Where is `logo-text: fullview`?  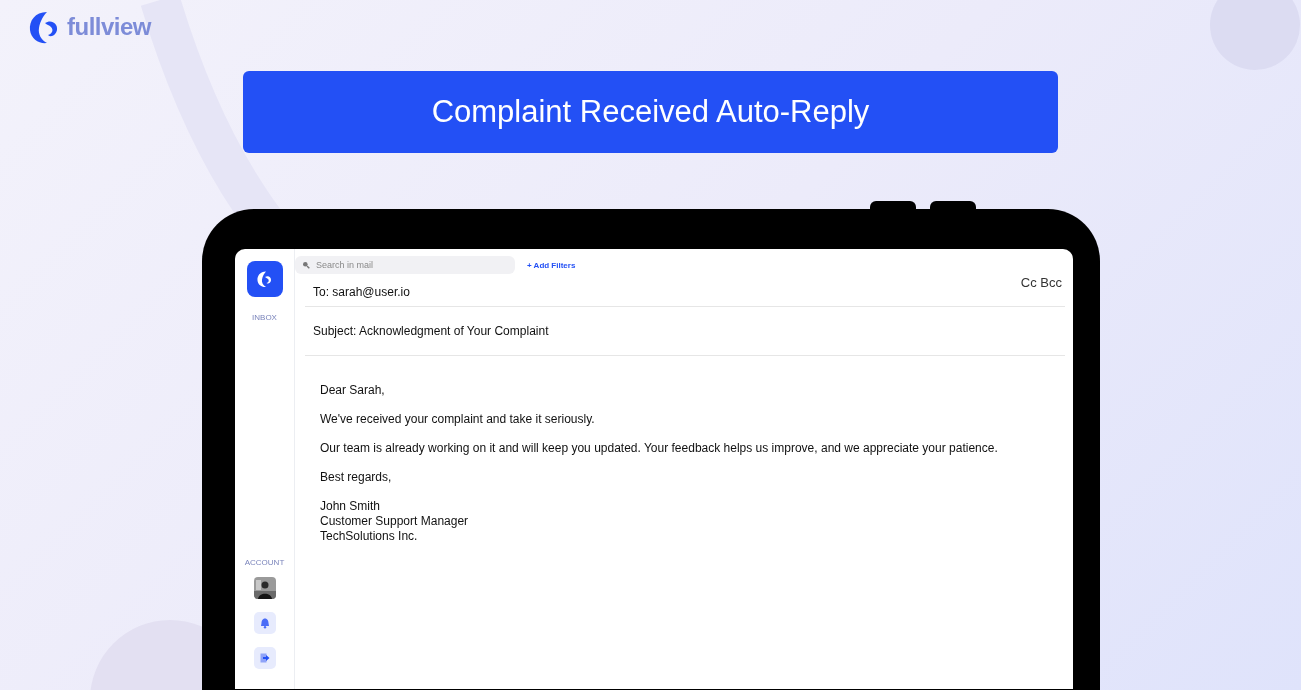
logo-text: fullview is located at coordinates (109, 27).